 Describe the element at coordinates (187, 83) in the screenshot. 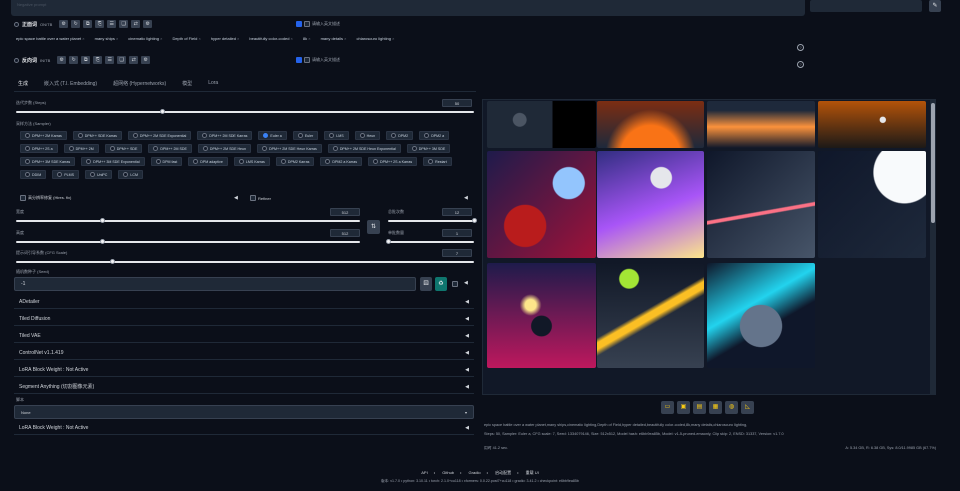

I see `tab-models: 模型` at that location.